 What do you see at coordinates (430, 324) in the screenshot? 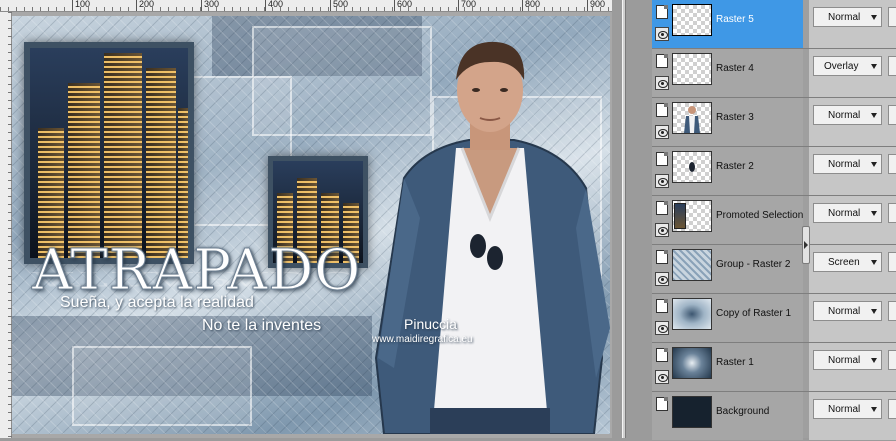
I see `watermark-name: Pinuccia` at bounding box center [430, 324].